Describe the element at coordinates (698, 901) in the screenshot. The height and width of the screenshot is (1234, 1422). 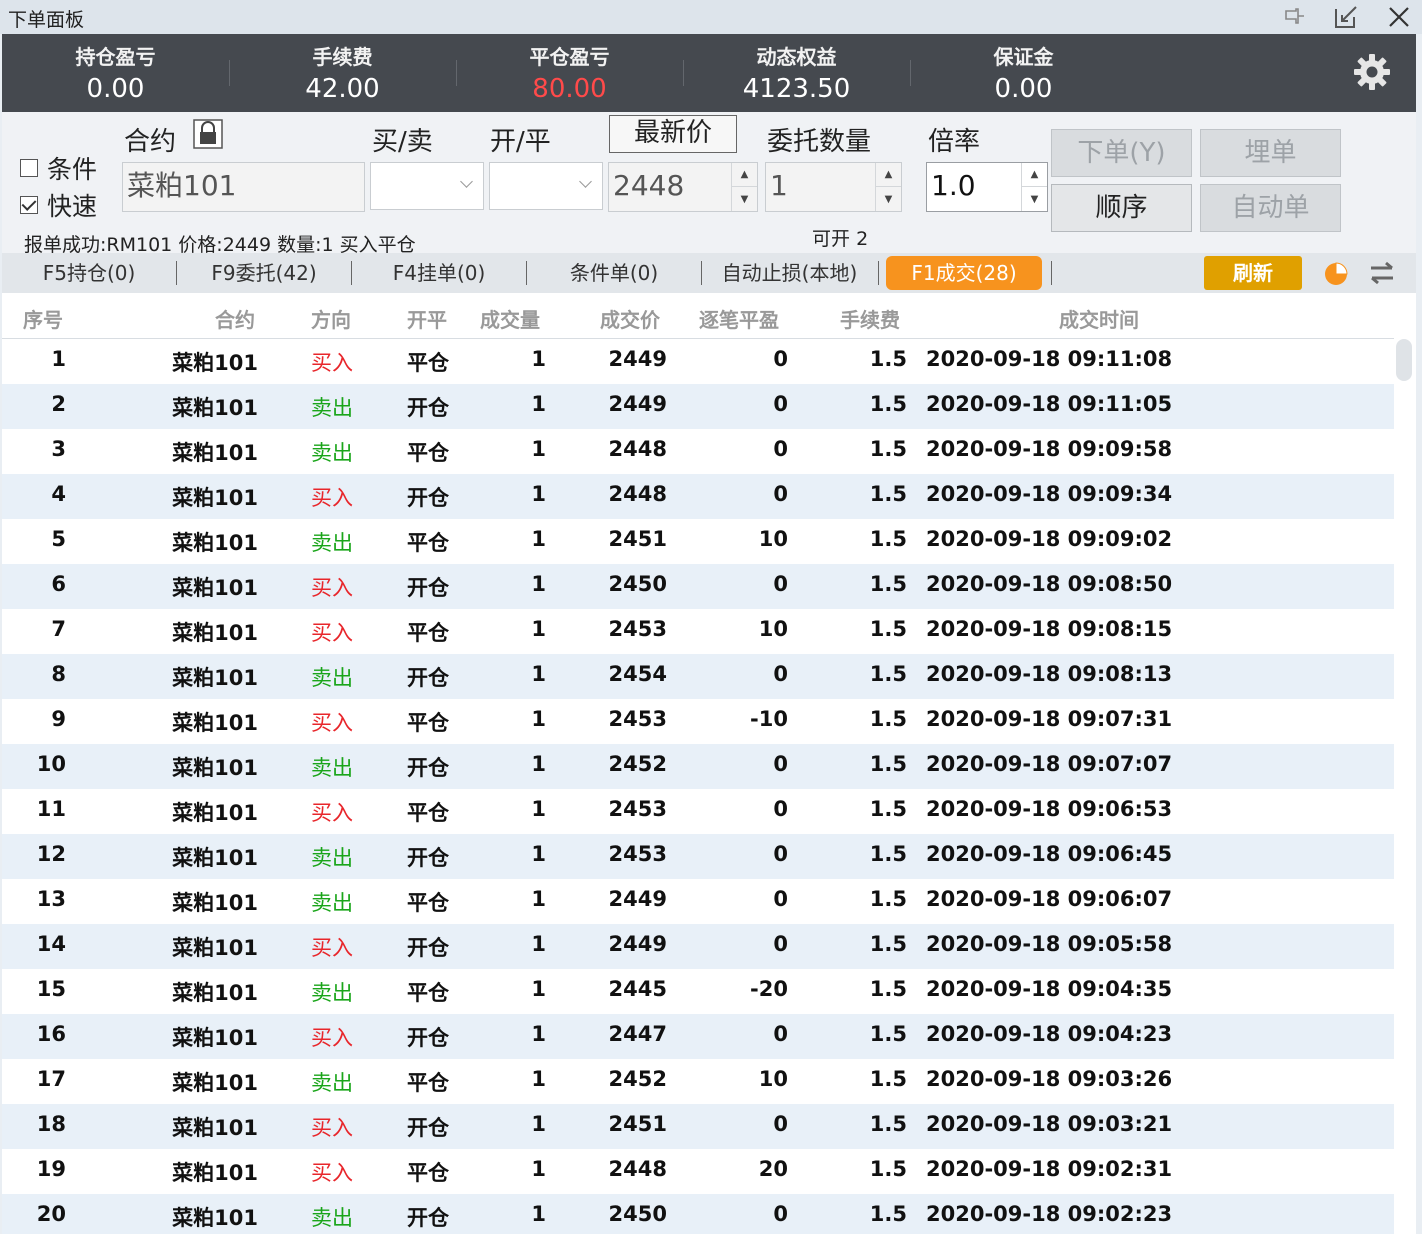
I see `table-row: 13 菜粕101 卖出 平仓 1 2449 0 1.5 2020-09-18 09:06:07` at that location.